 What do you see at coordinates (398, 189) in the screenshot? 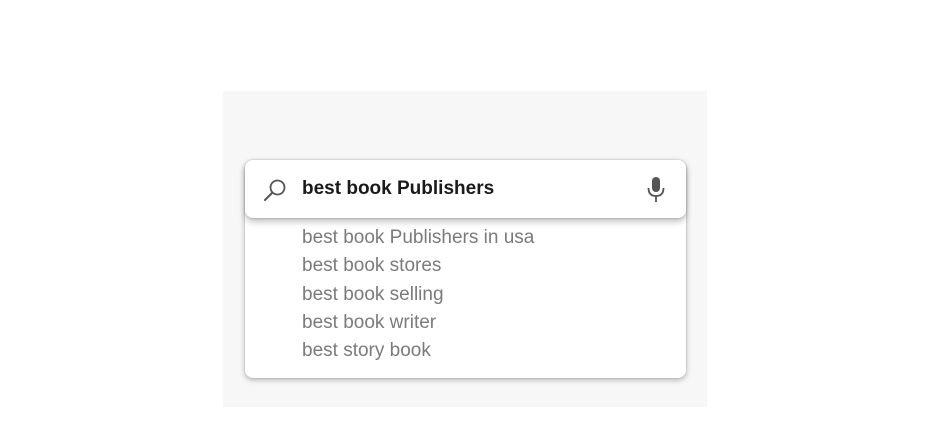
I see `search-input: best book Publishers` at bounding box center [398, 189].